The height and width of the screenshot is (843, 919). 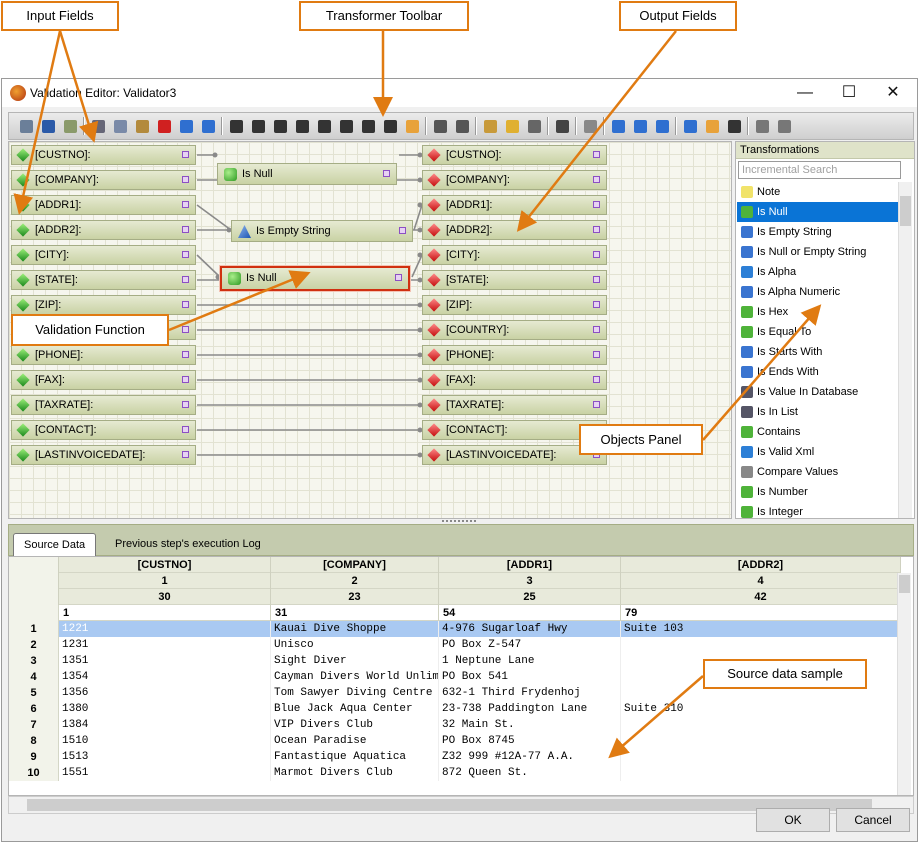 I want to click on table-cell: Fantastique Aquatica, so click(x=355, y=757).